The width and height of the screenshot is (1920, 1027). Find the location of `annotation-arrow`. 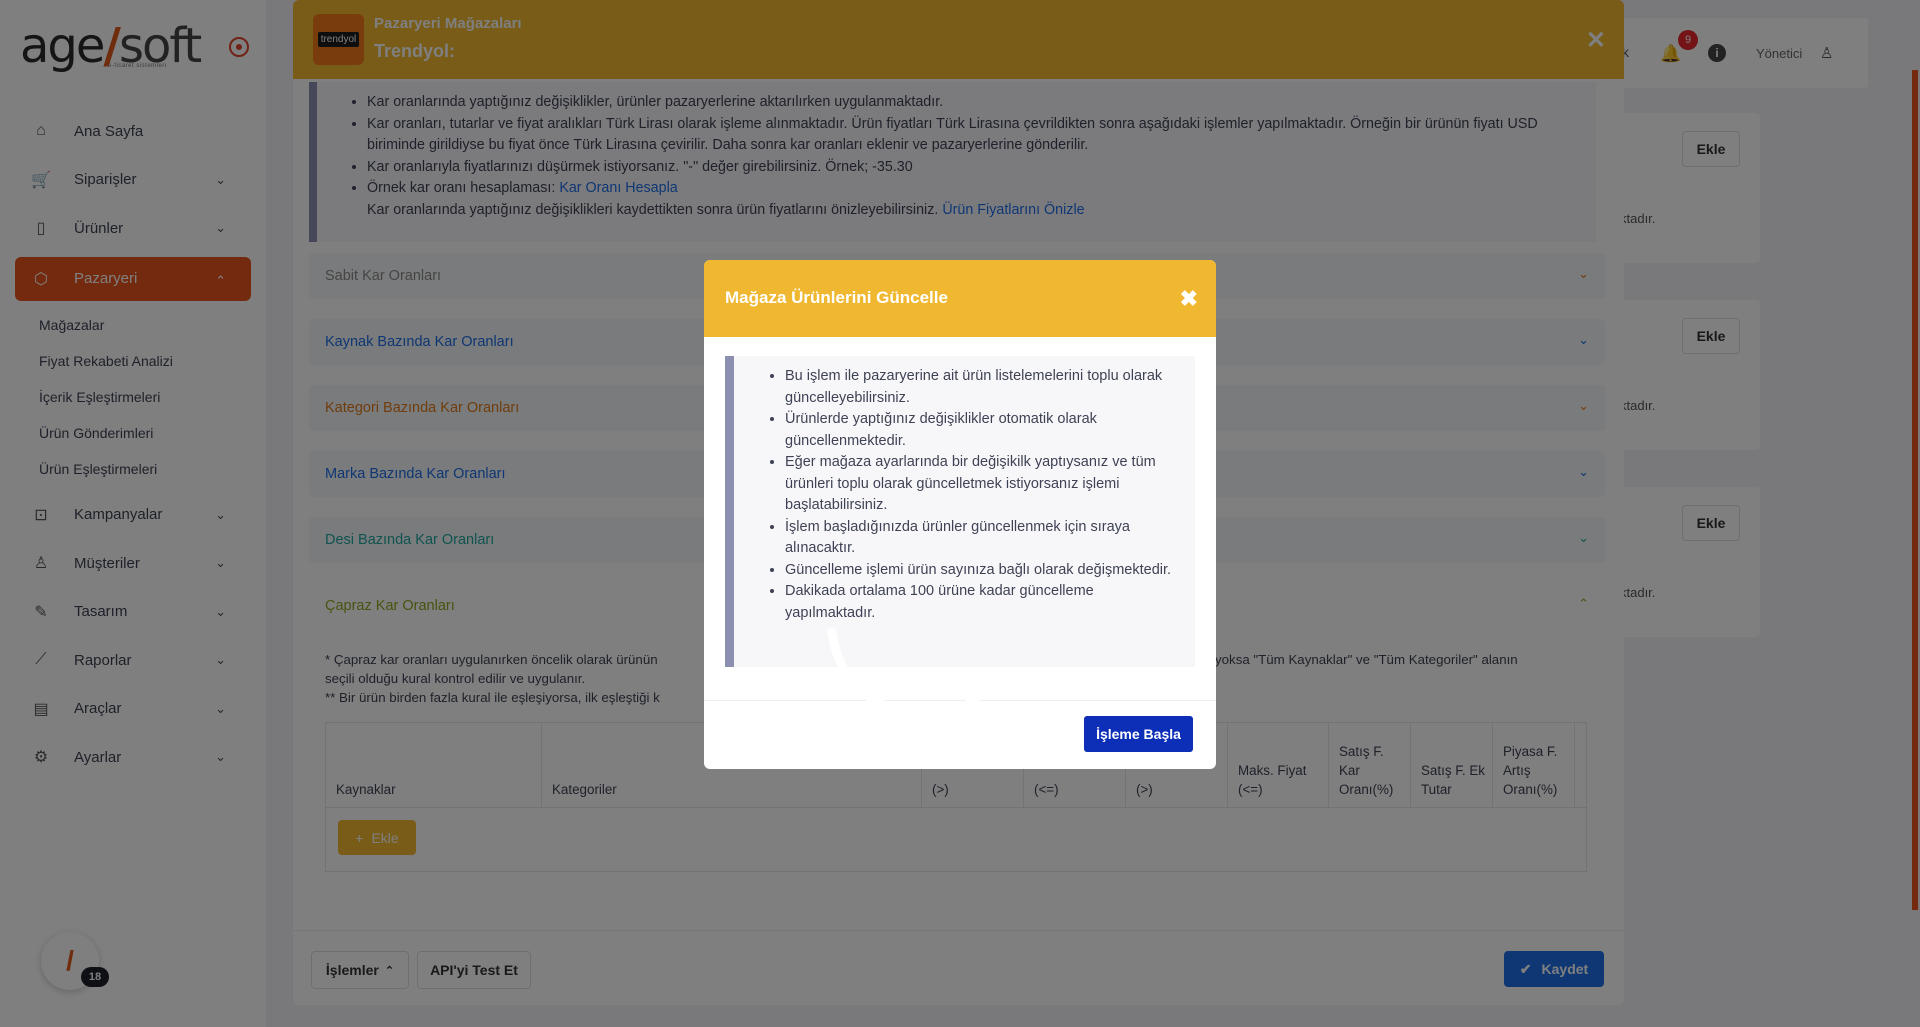

annotation-arrow is located at coordinates (910, 686).